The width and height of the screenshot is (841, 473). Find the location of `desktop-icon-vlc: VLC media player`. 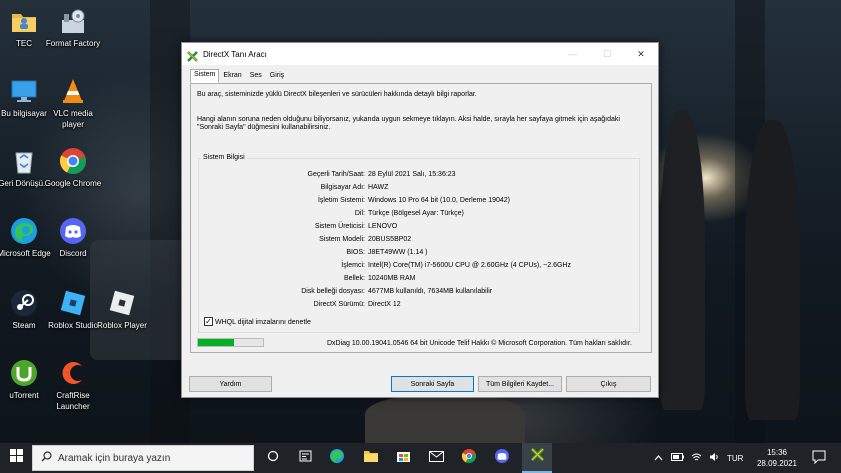

desktop-icon-vlc: VLC media player is located at coordinates (73, 103).